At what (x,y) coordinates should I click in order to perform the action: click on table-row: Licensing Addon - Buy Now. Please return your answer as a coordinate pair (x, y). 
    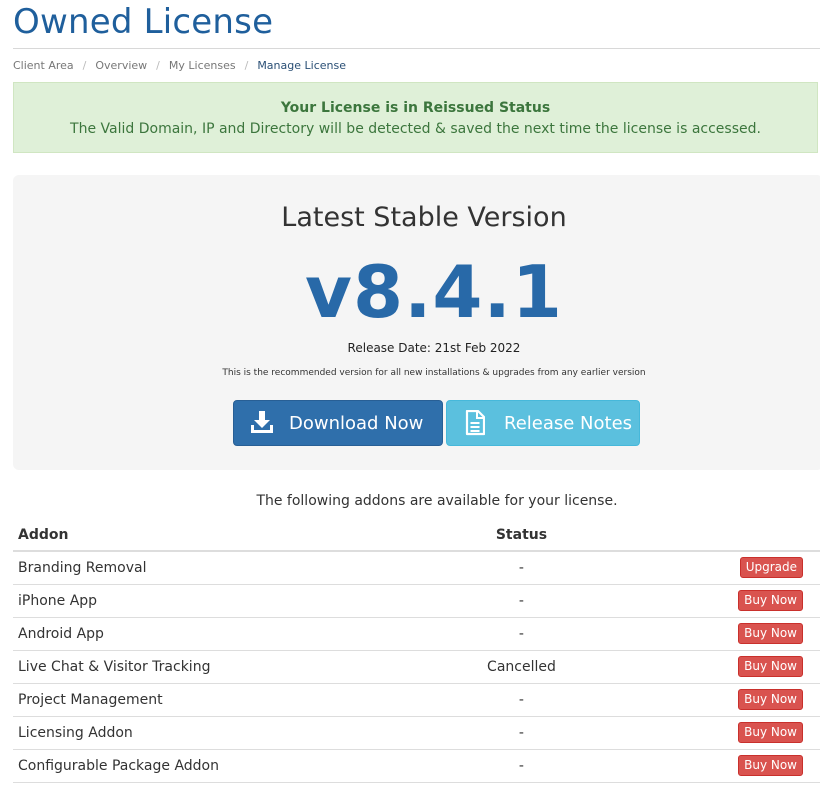
    Looking at the image, I should click on (416, 733).